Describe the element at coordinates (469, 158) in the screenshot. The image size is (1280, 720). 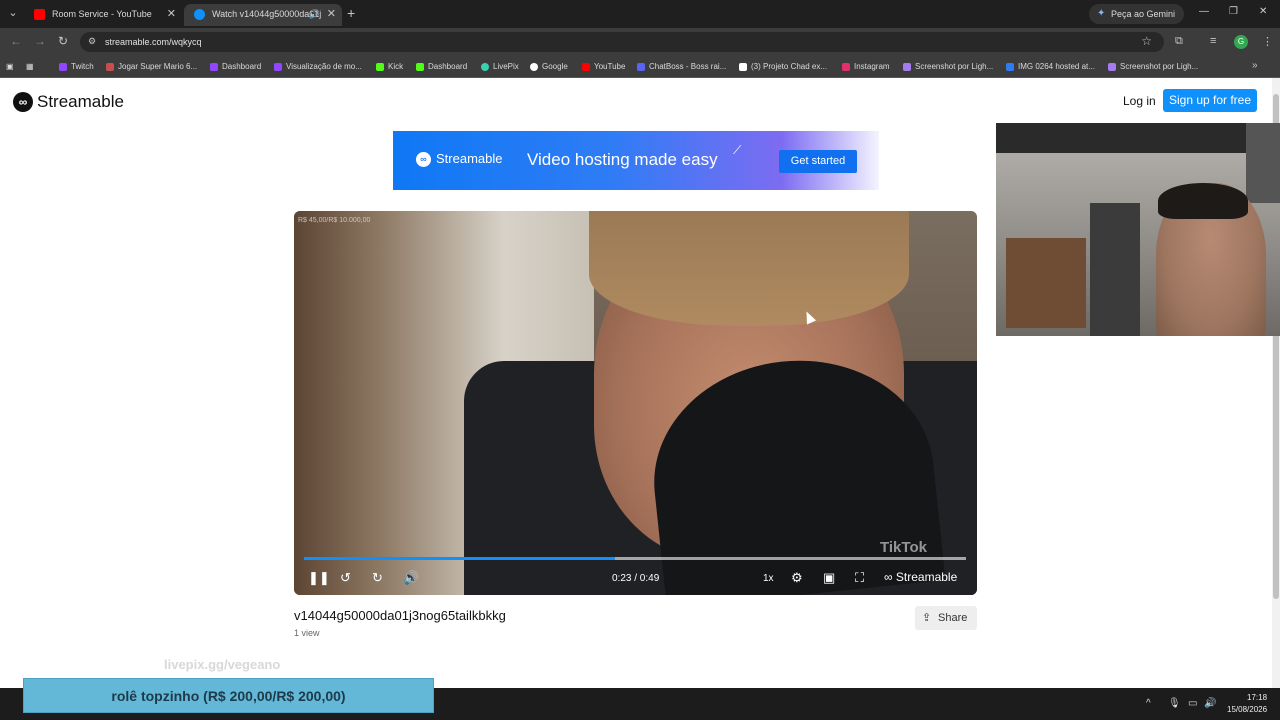
I see `banner-brand: Streamable` at that location.